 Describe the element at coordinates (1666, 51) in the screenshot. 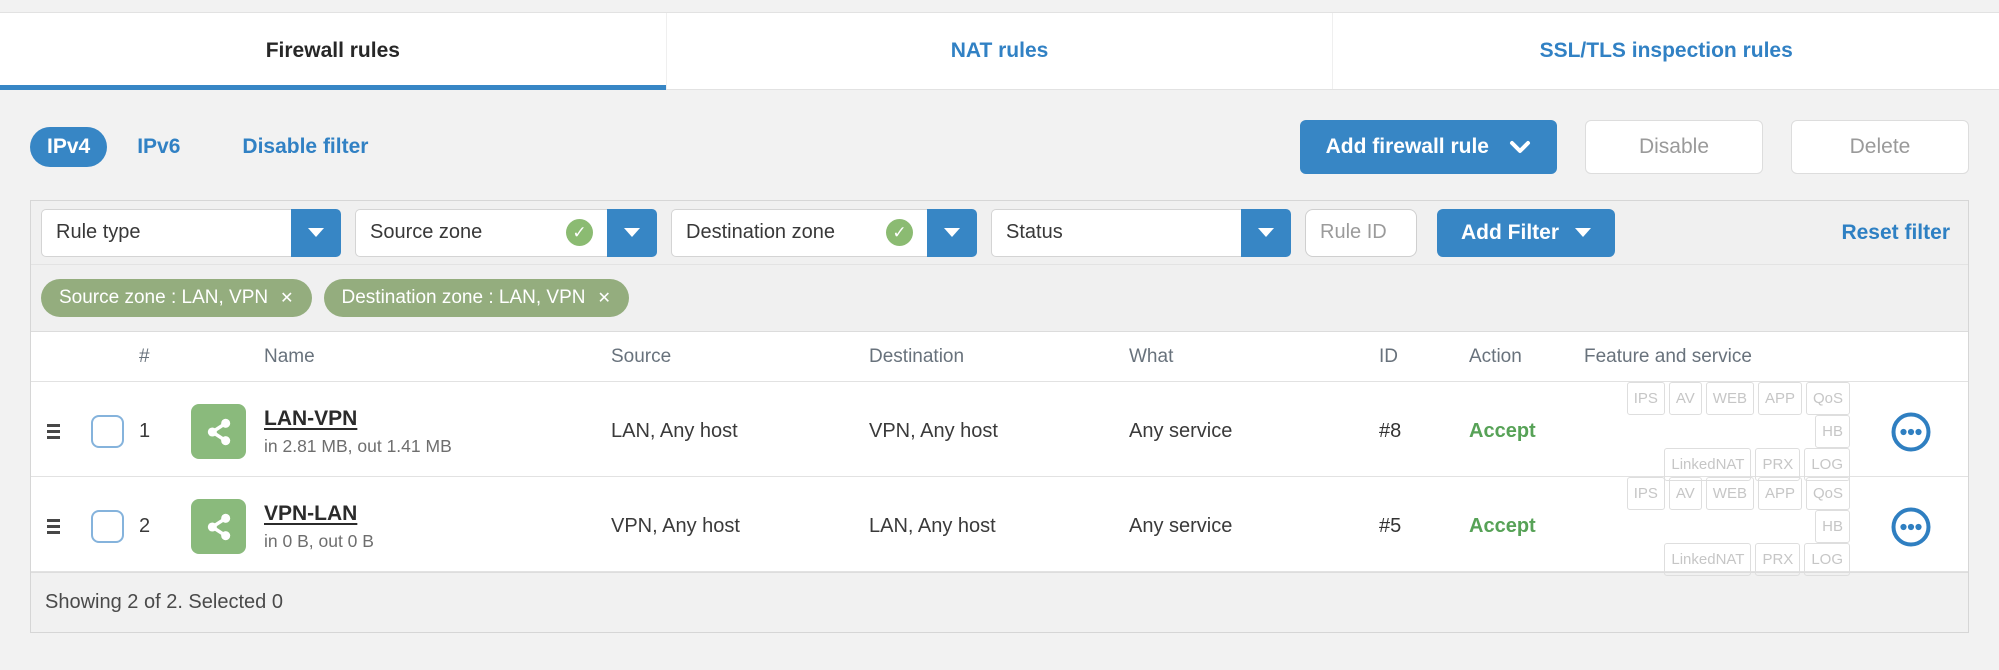

I see `tab-ssl-tls-inspection-rules: SSL/TLS inspection rules` at that location.